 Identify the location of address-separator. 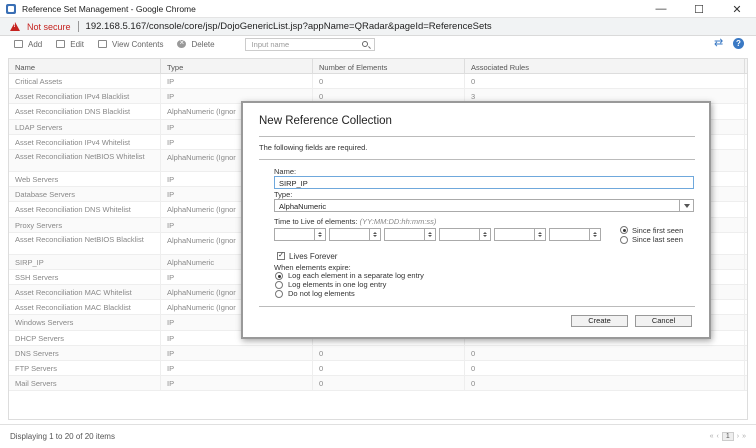
(78, 26).